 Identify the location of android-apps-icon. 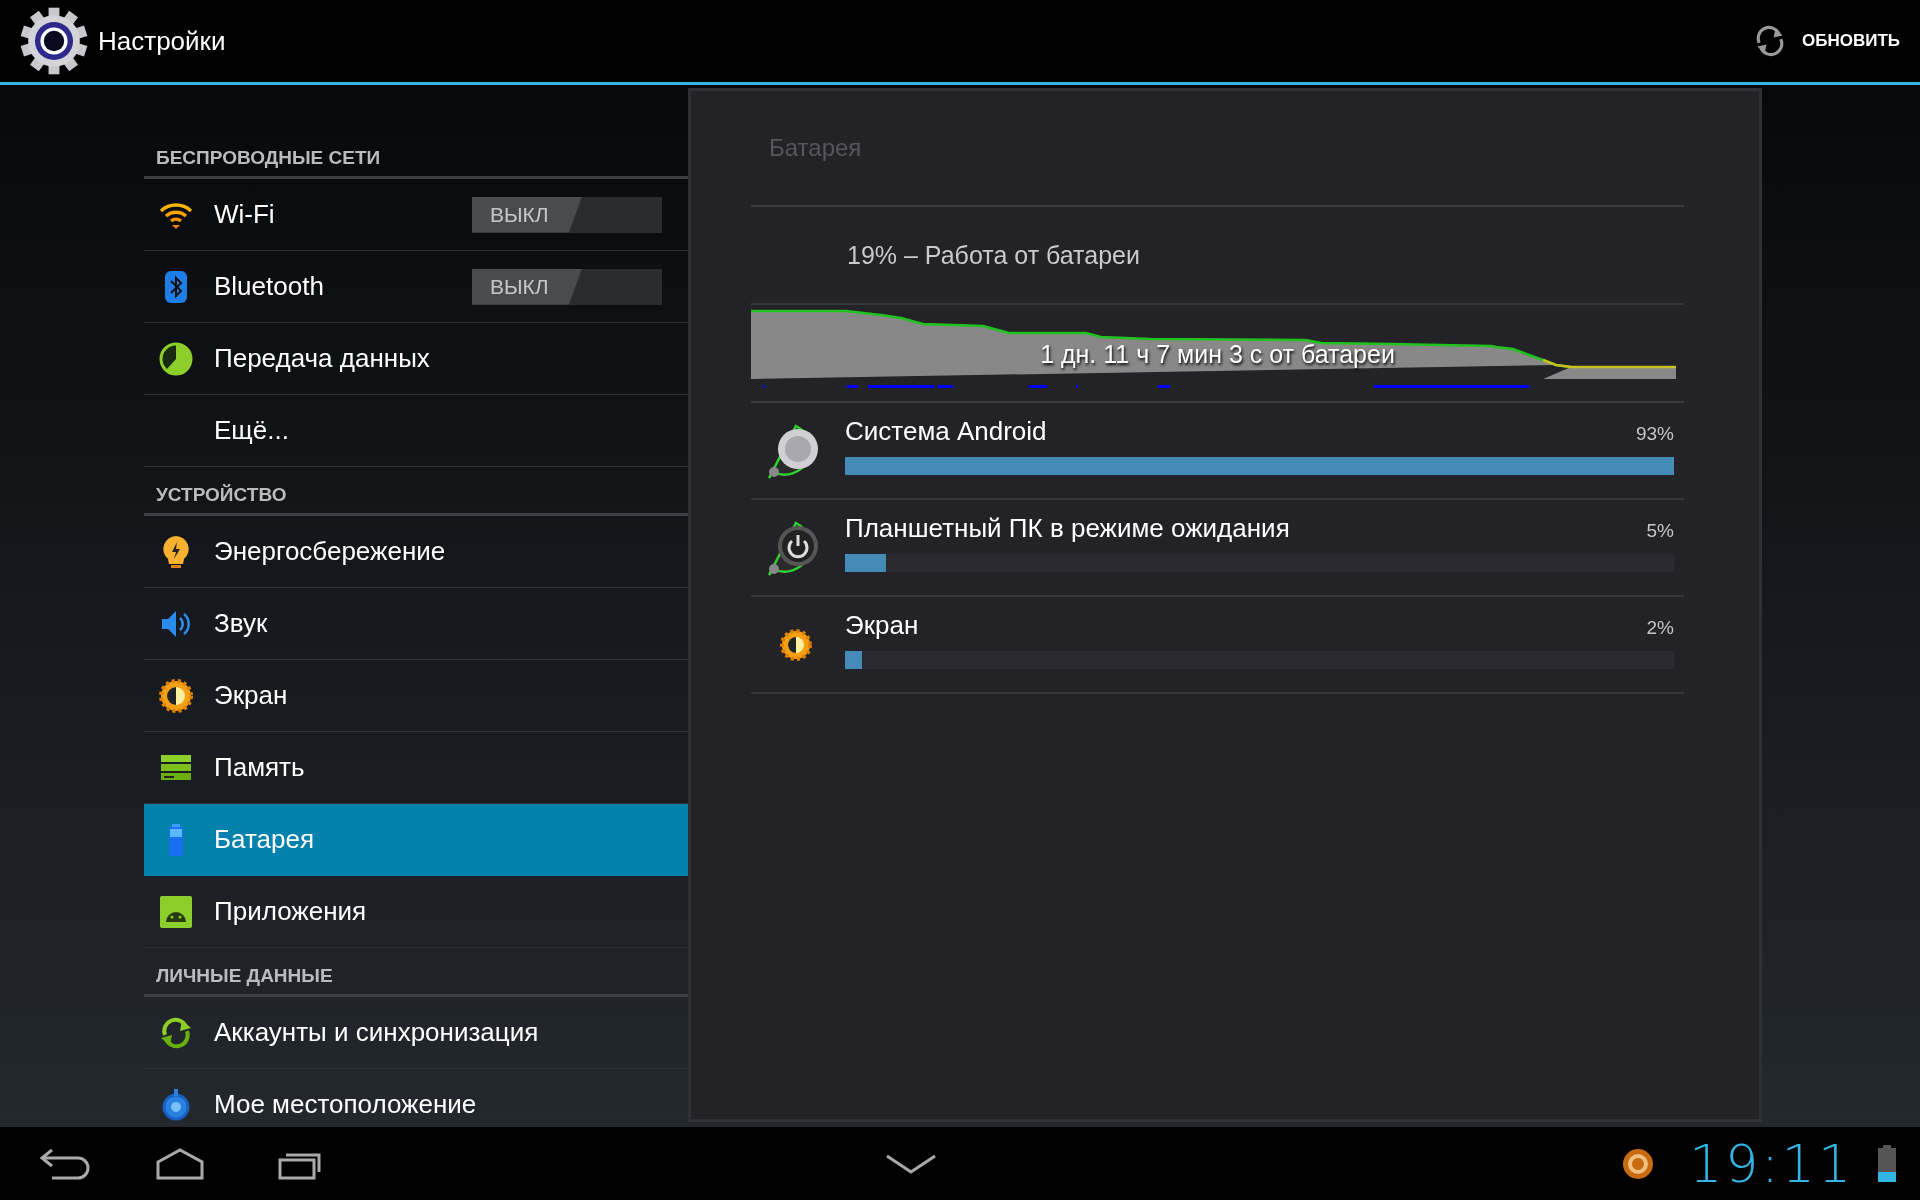
(176, 911).